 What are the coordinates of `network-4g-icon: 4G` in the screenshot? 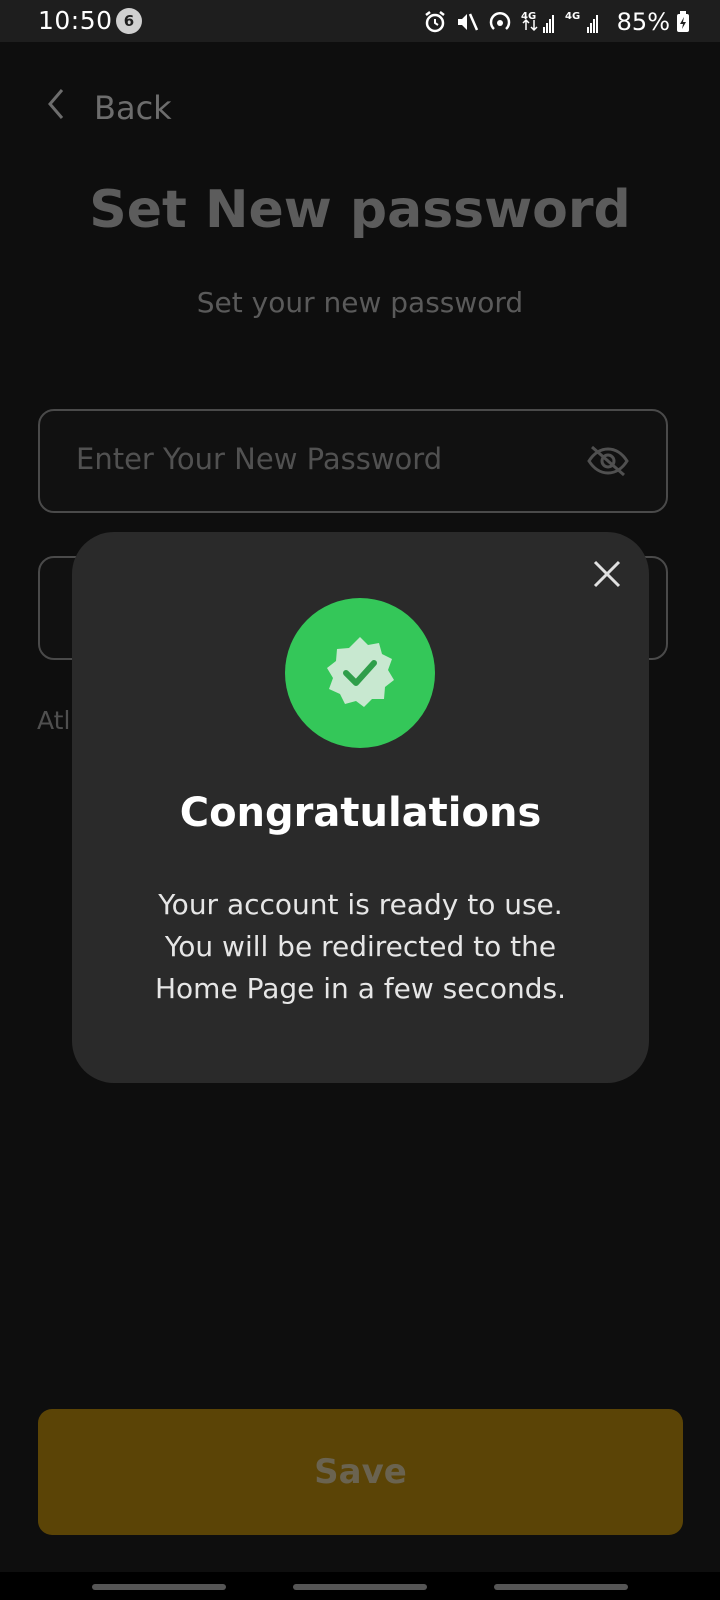 It's located at (539, 22).